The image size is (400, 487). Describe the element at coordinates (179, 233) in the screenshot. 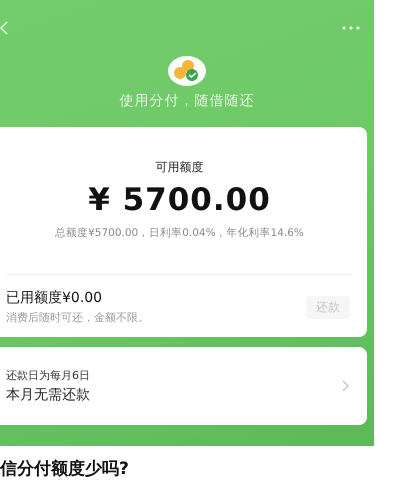

I see `credit-details: 总额度¥5700.00，日利率0.04%，年化利率14.6%` at that location.